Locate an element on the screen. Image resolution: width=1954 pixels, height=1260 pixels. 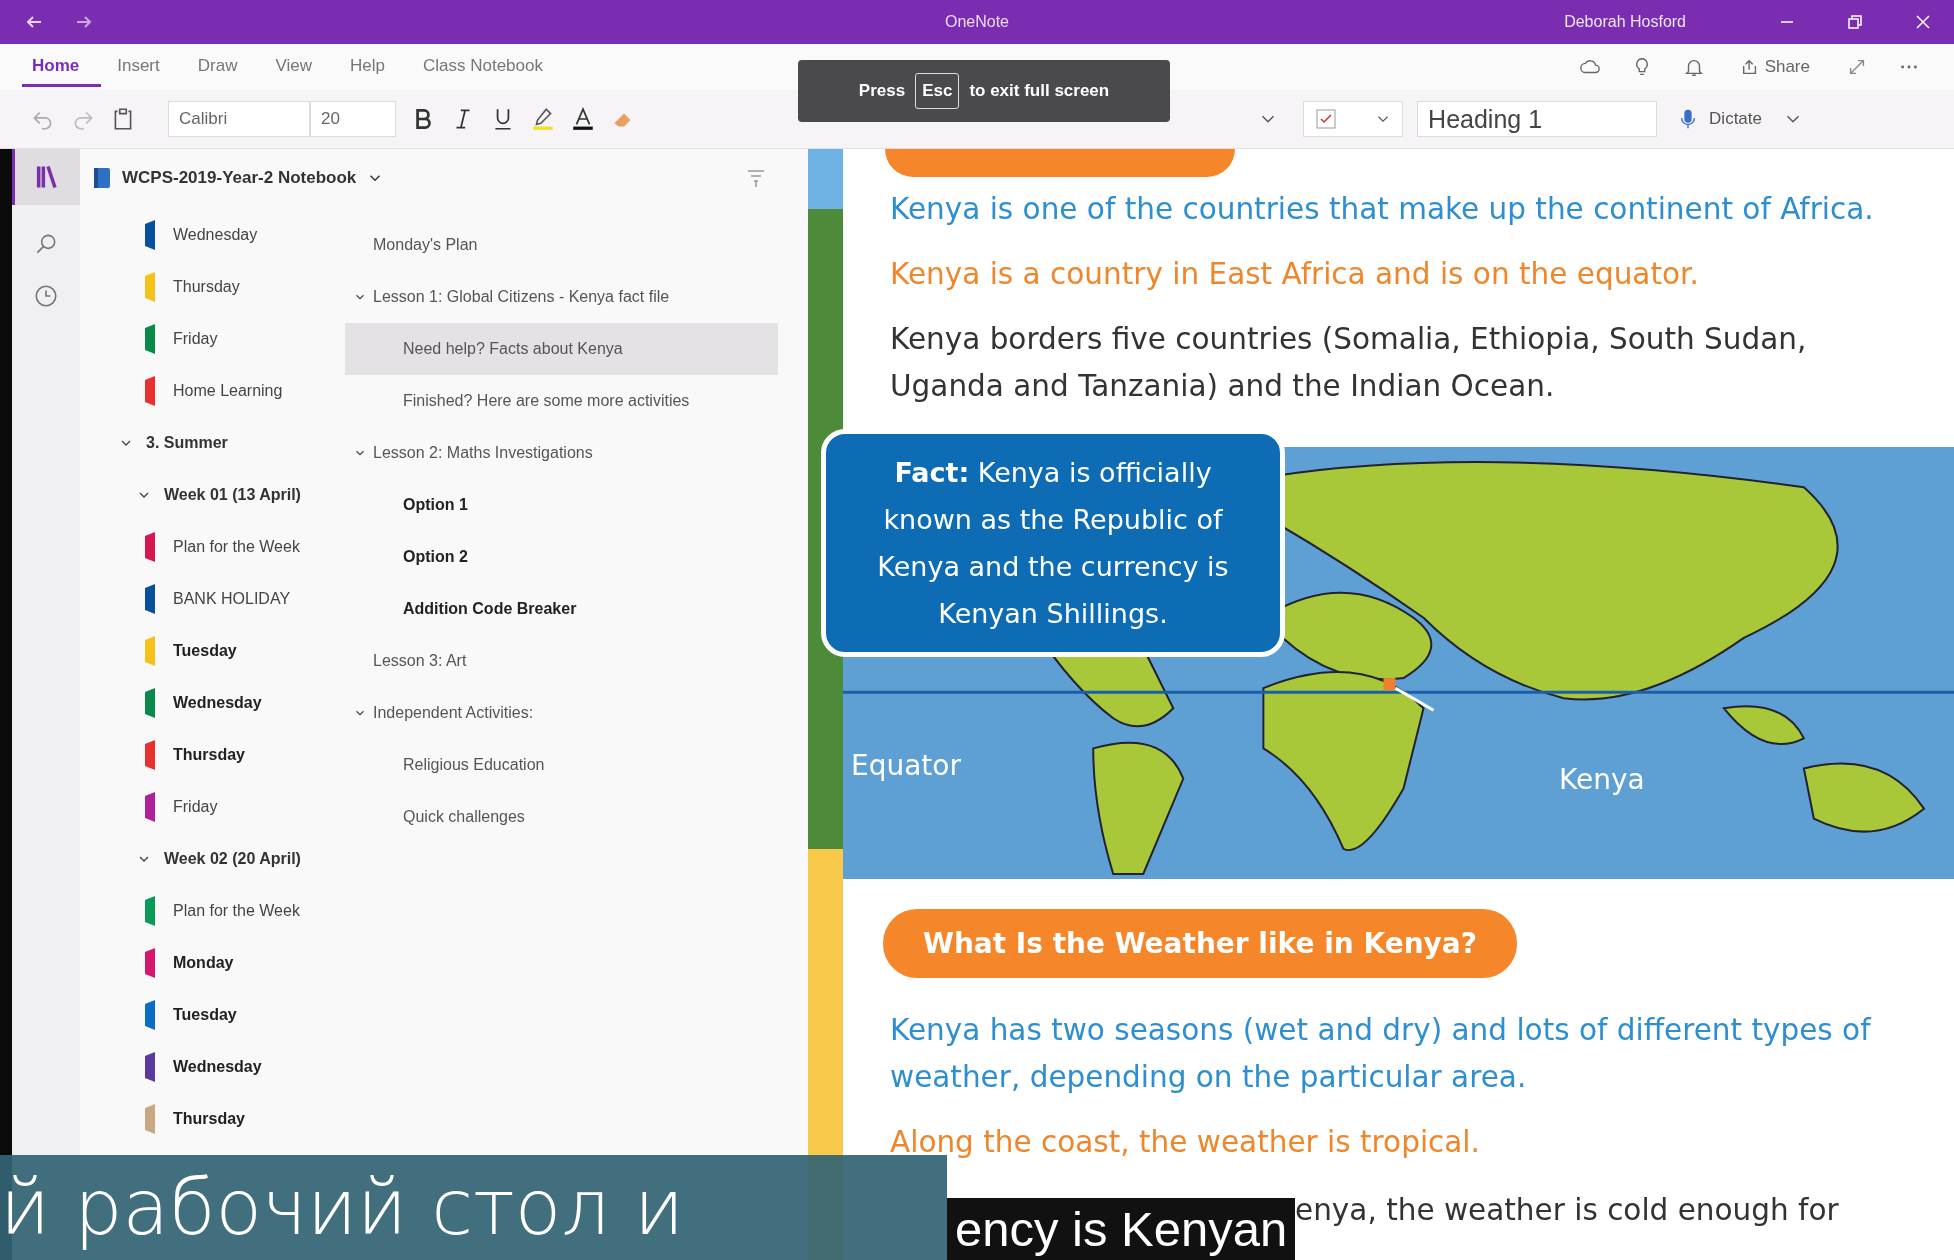
page-item: Lesson 2: Maths Investigations is located at coordinates (561, 453).